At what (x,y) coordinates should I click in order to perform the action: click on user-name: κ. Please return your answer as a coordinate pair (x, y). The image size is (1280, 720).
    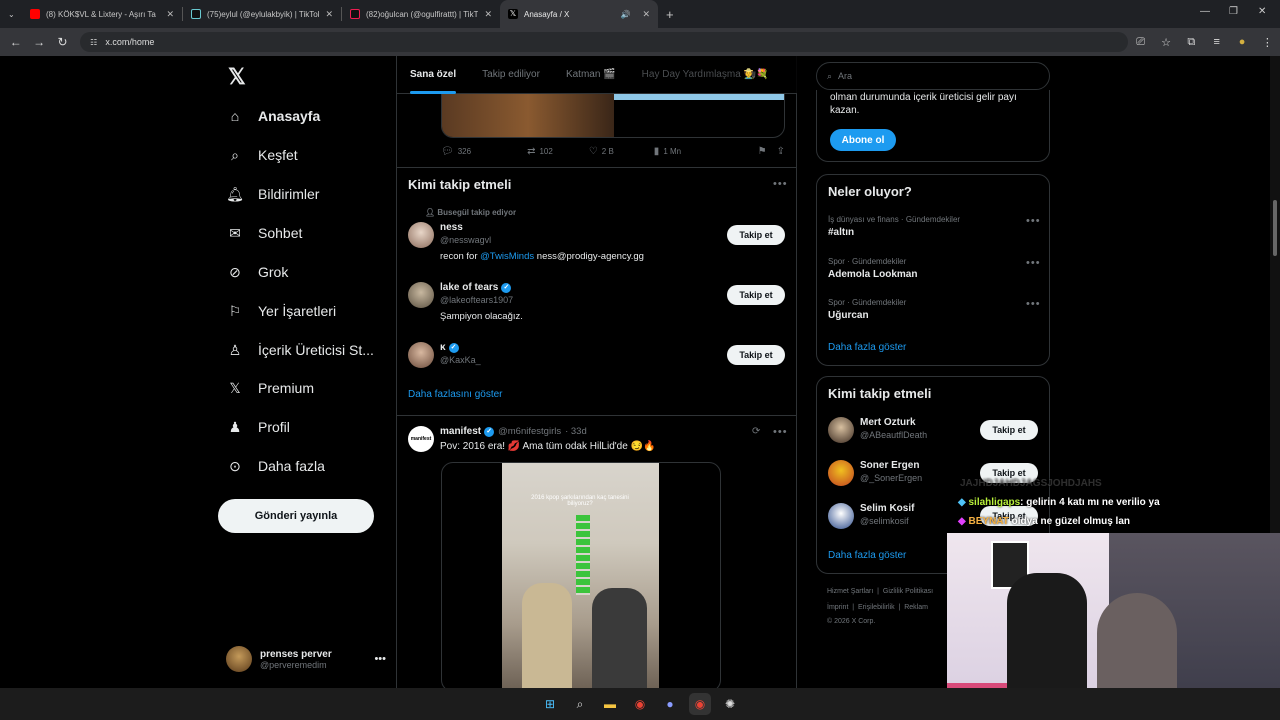
    Looking at the image, I should click on (443, 347).